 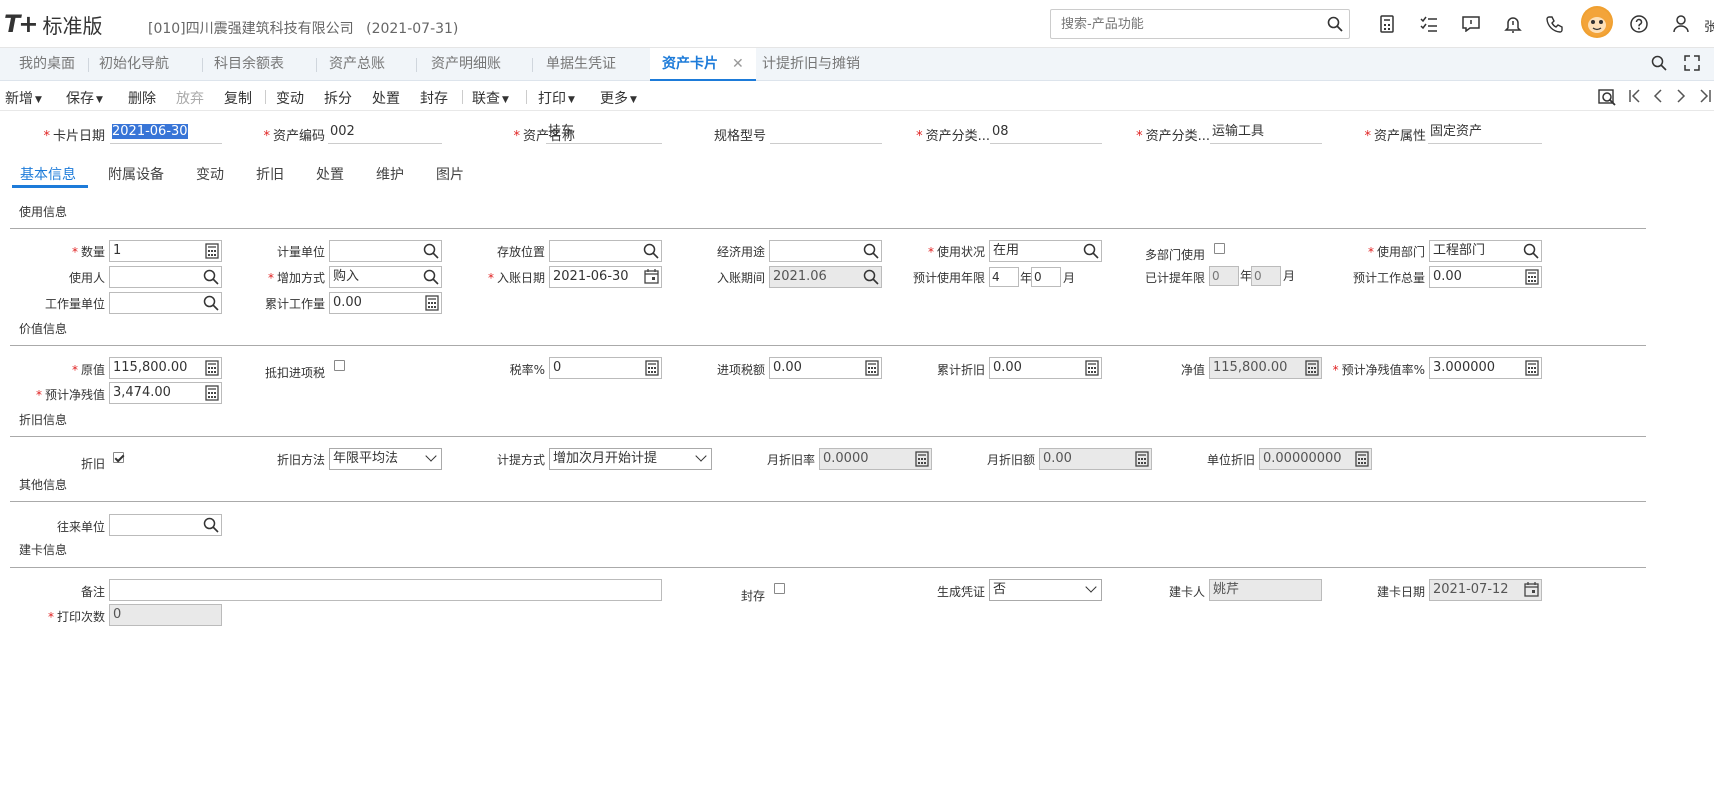 I want to click on new-button: 新增 ▼, so click(x=23, y=98).